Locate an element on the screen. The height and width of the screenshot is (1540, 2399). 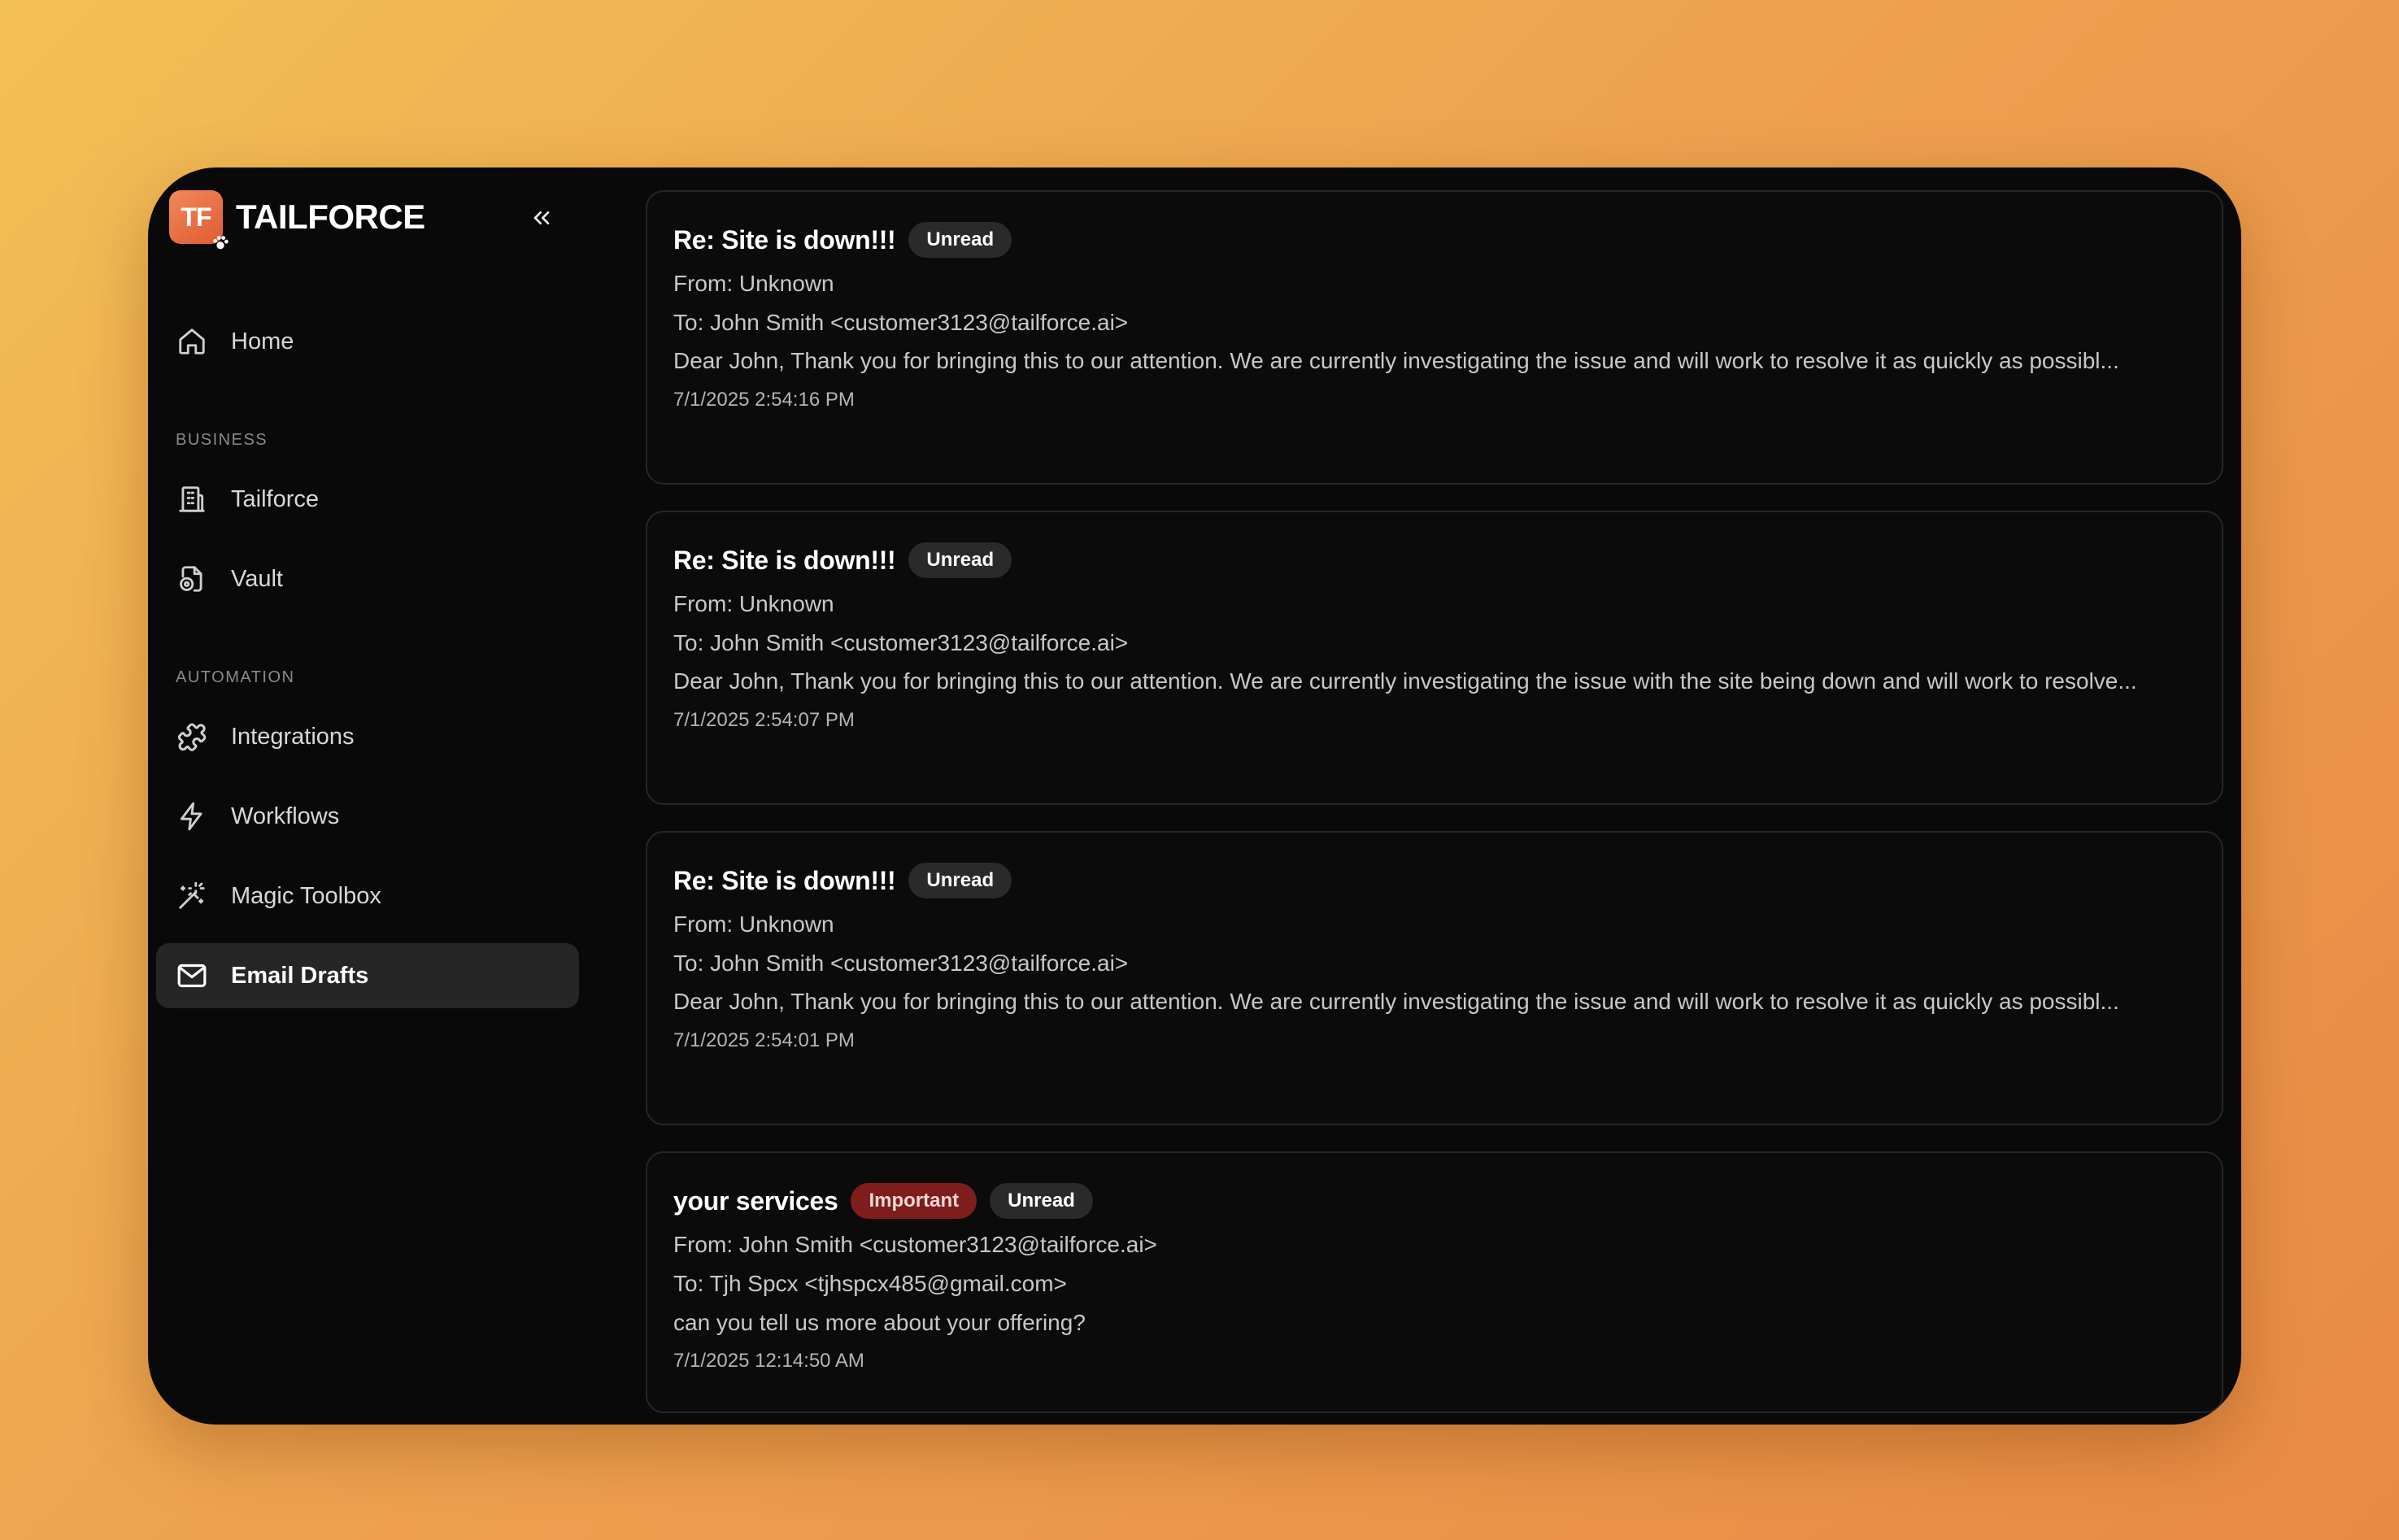
logo: TF is located at coordinates (199, 220).